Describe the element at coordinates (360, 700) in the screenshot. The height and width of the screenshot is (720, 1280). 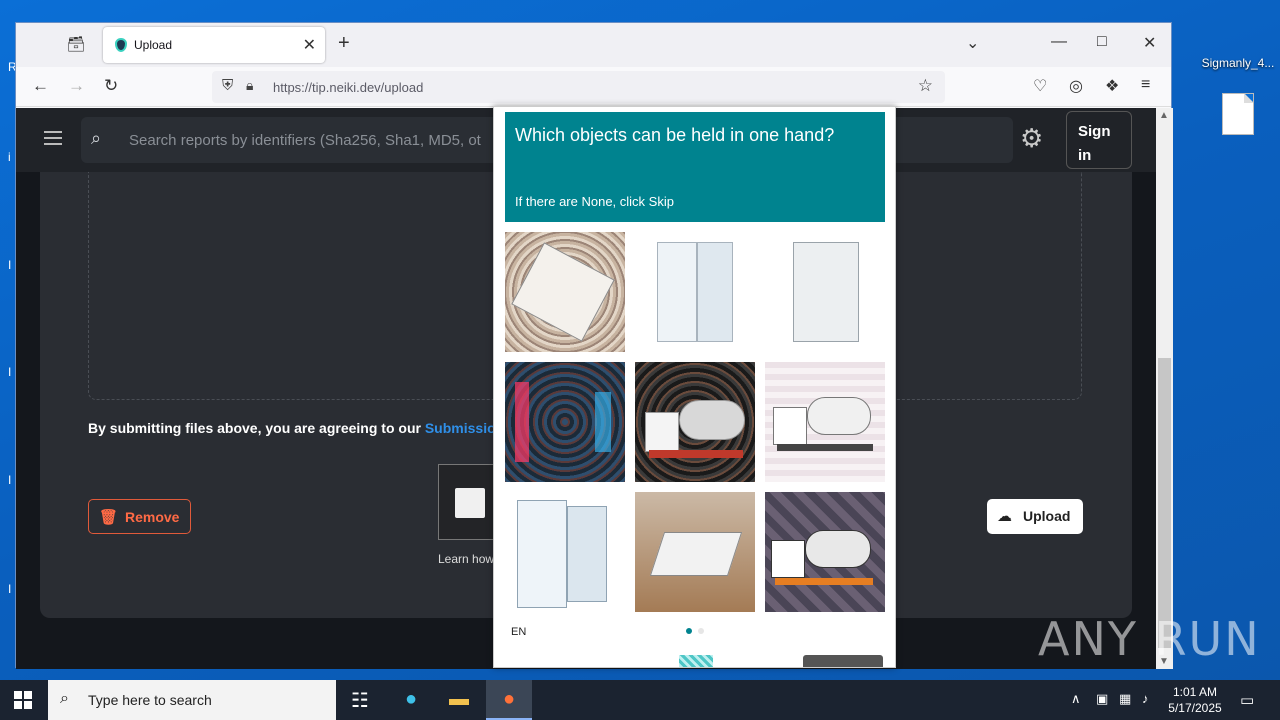
I see `task-view-icon: ☷` at that location.